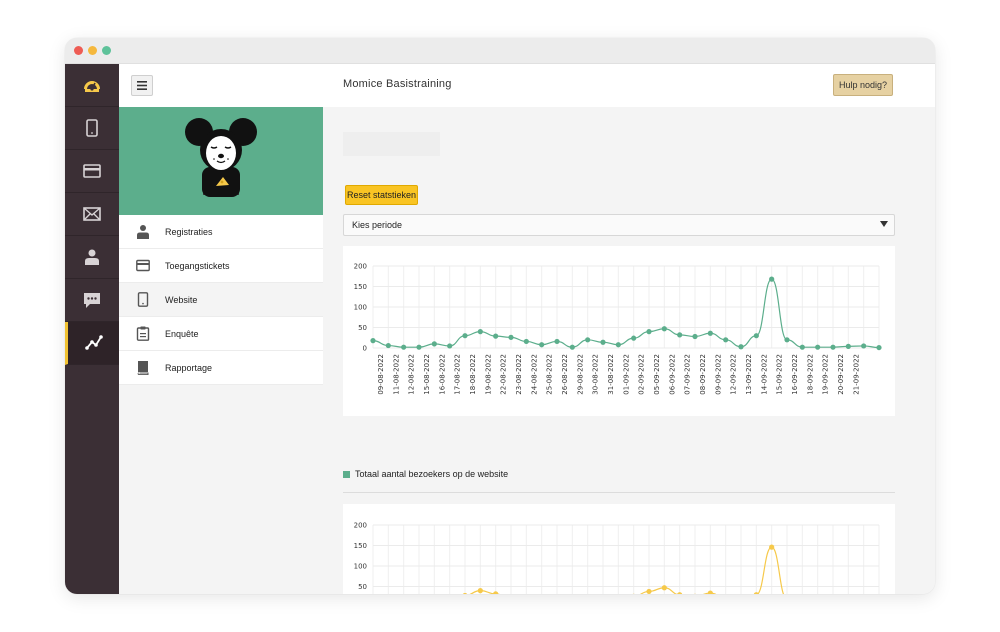 The image size is (1000, 632). I want to click on x-tick-label: 07-09-2022, so click(688, 374).